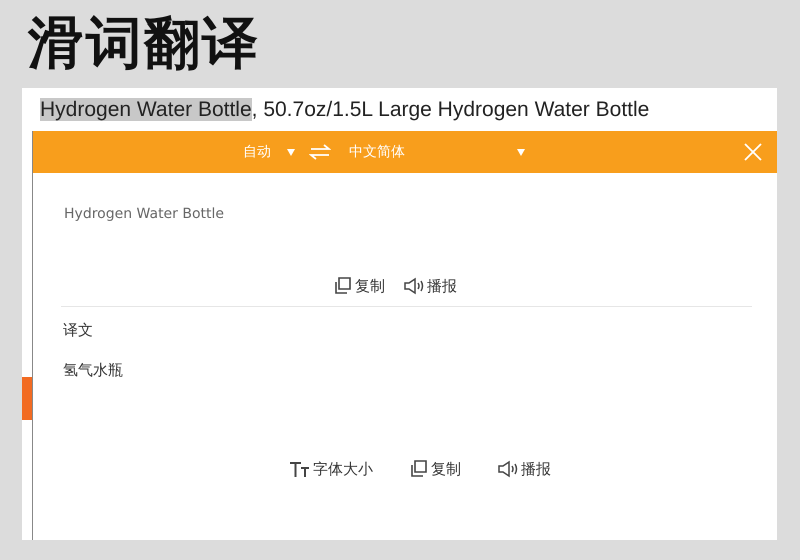 This screenshot has height=560, width=800. I want to click on page-title: 滑词翻译, so click(143, 44).